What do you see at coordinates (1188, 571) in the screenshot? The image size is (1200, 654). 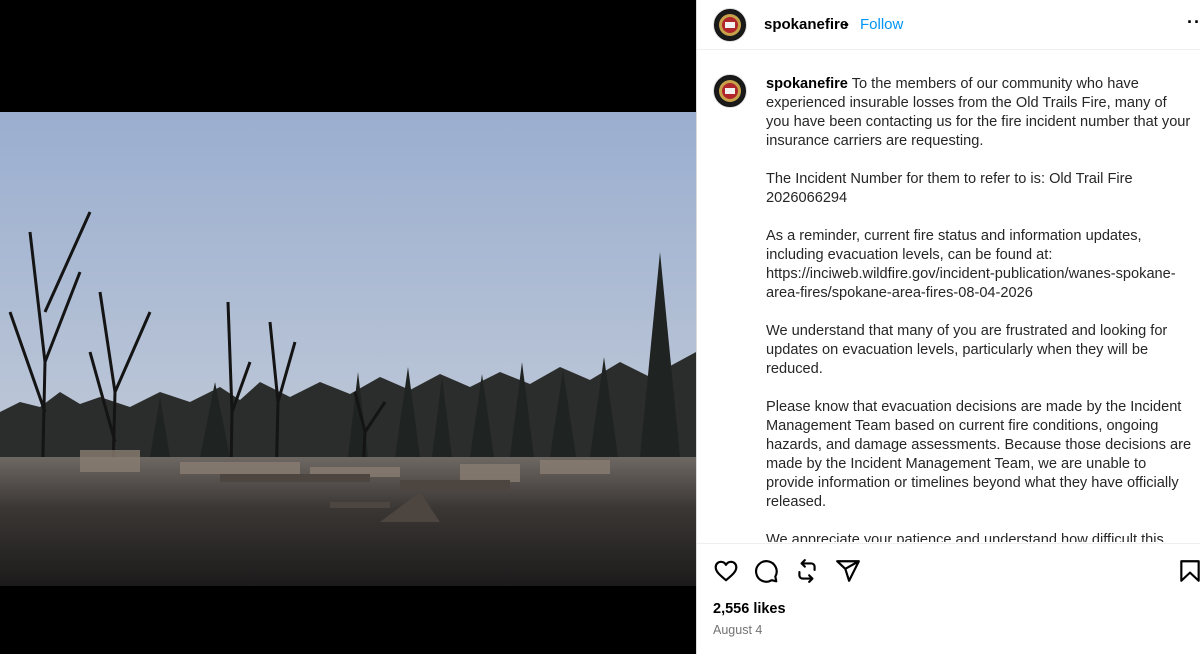 I see `bookmark-icon` at bounding box center [1188, 571].